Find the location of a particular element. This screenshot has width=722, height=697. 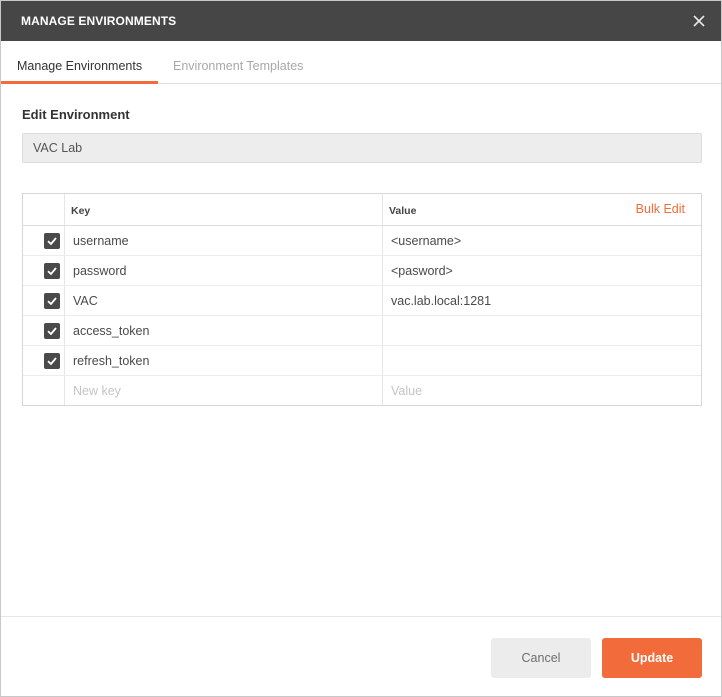

value-column-header: Value is located at coordinates (403, 211).